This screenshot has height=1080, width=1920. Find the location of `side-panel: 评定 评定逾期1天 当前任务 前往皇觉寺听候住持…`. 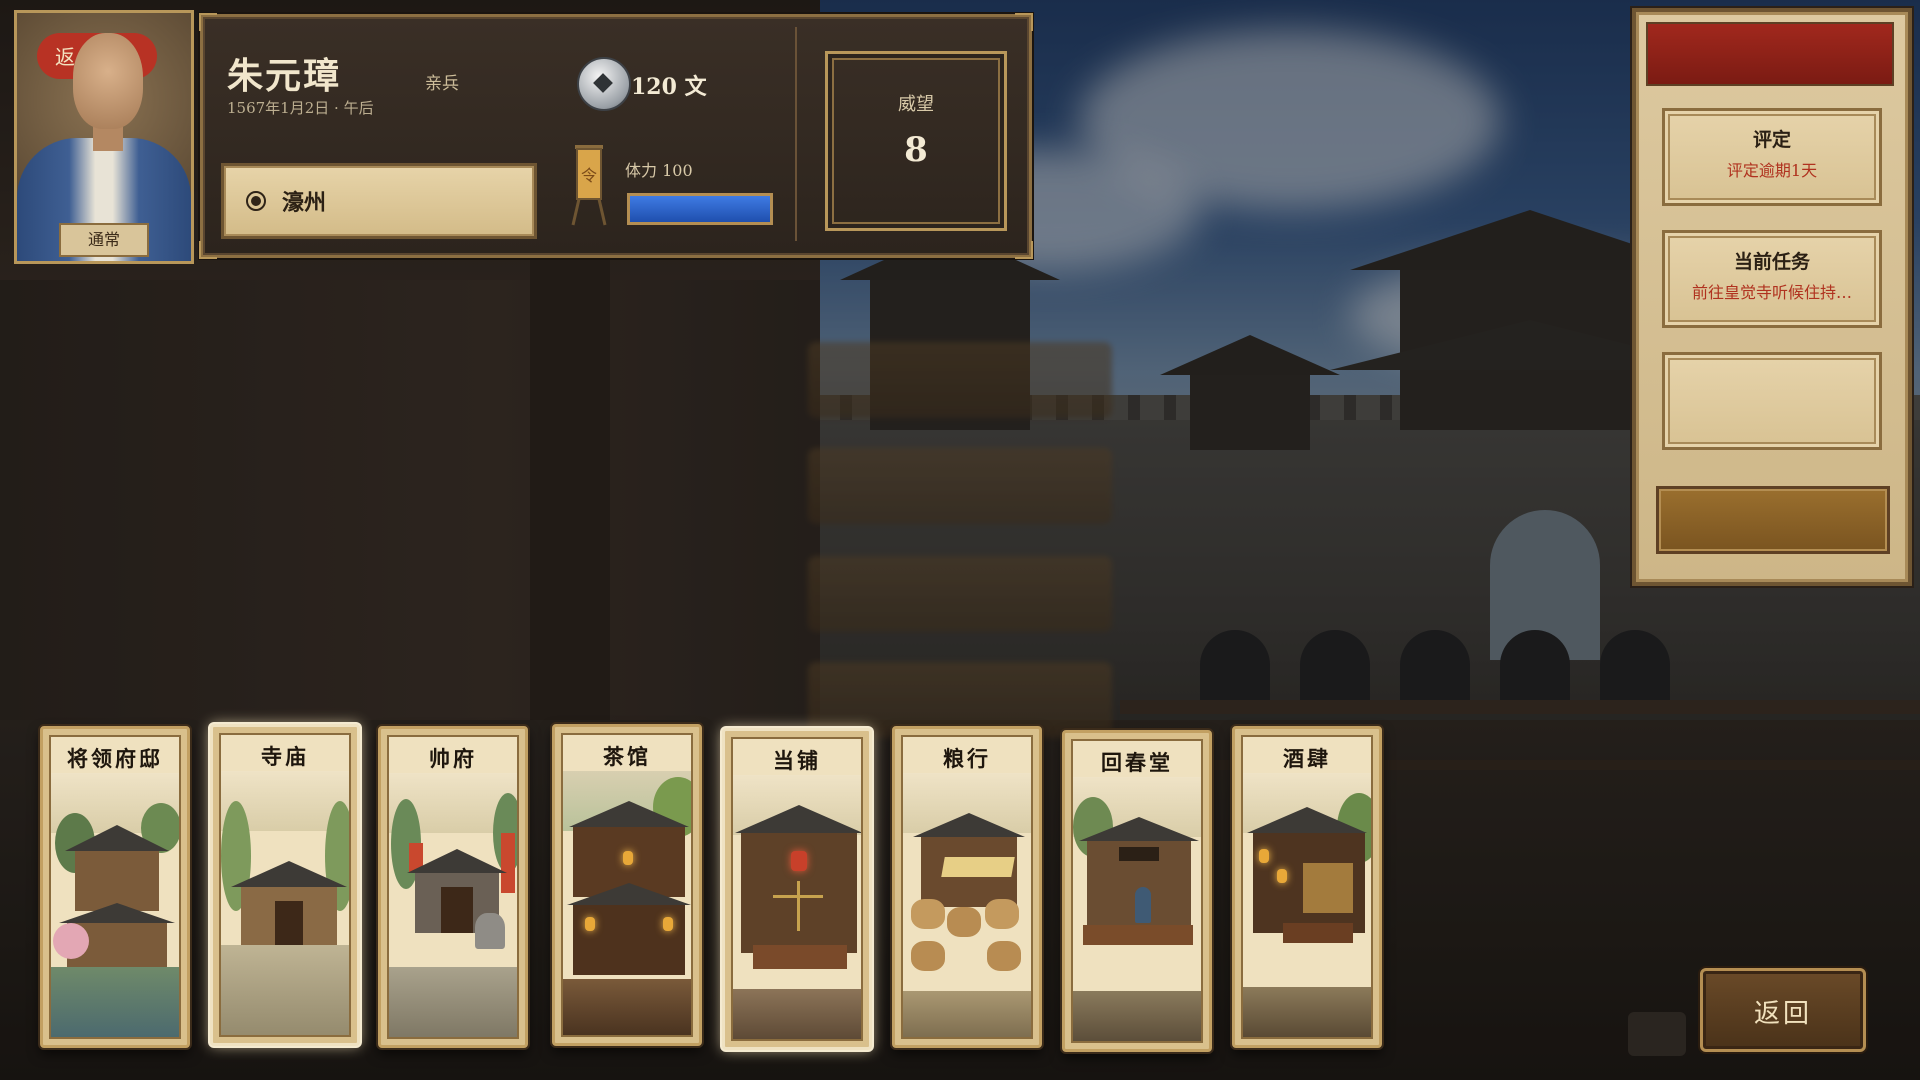

side-panel: 评定 评定逾期1天 当前任务 前往皇觉寺听候住持… is located at coordinates (1772, 297).